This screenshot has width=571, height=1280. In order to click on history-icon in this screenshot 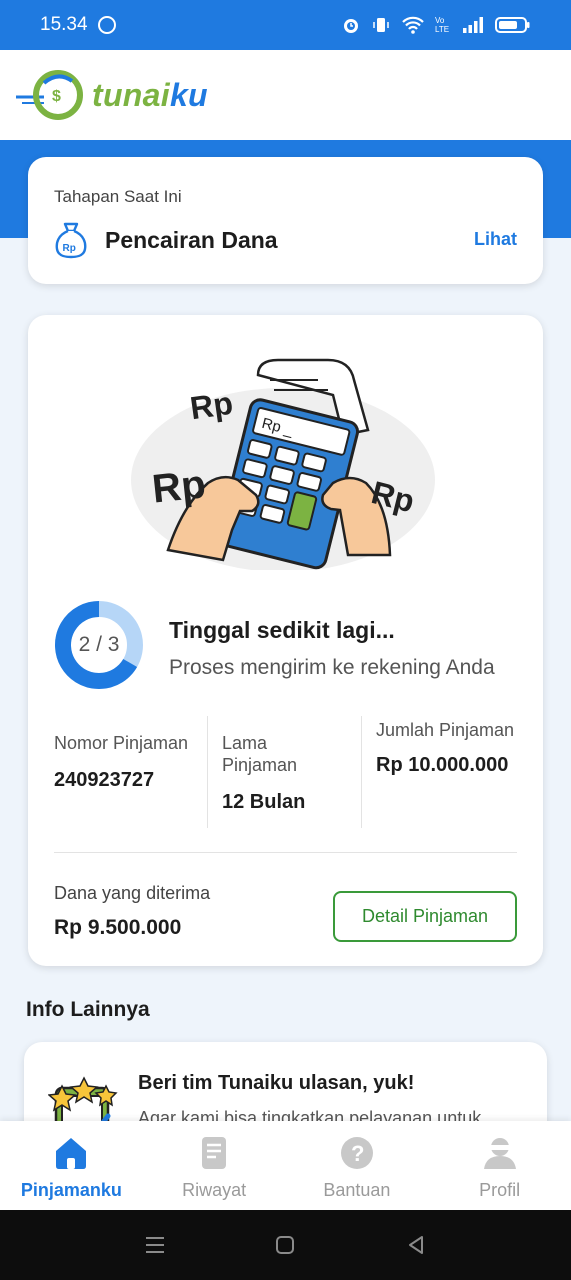, I will do `click(214, 1153)`.